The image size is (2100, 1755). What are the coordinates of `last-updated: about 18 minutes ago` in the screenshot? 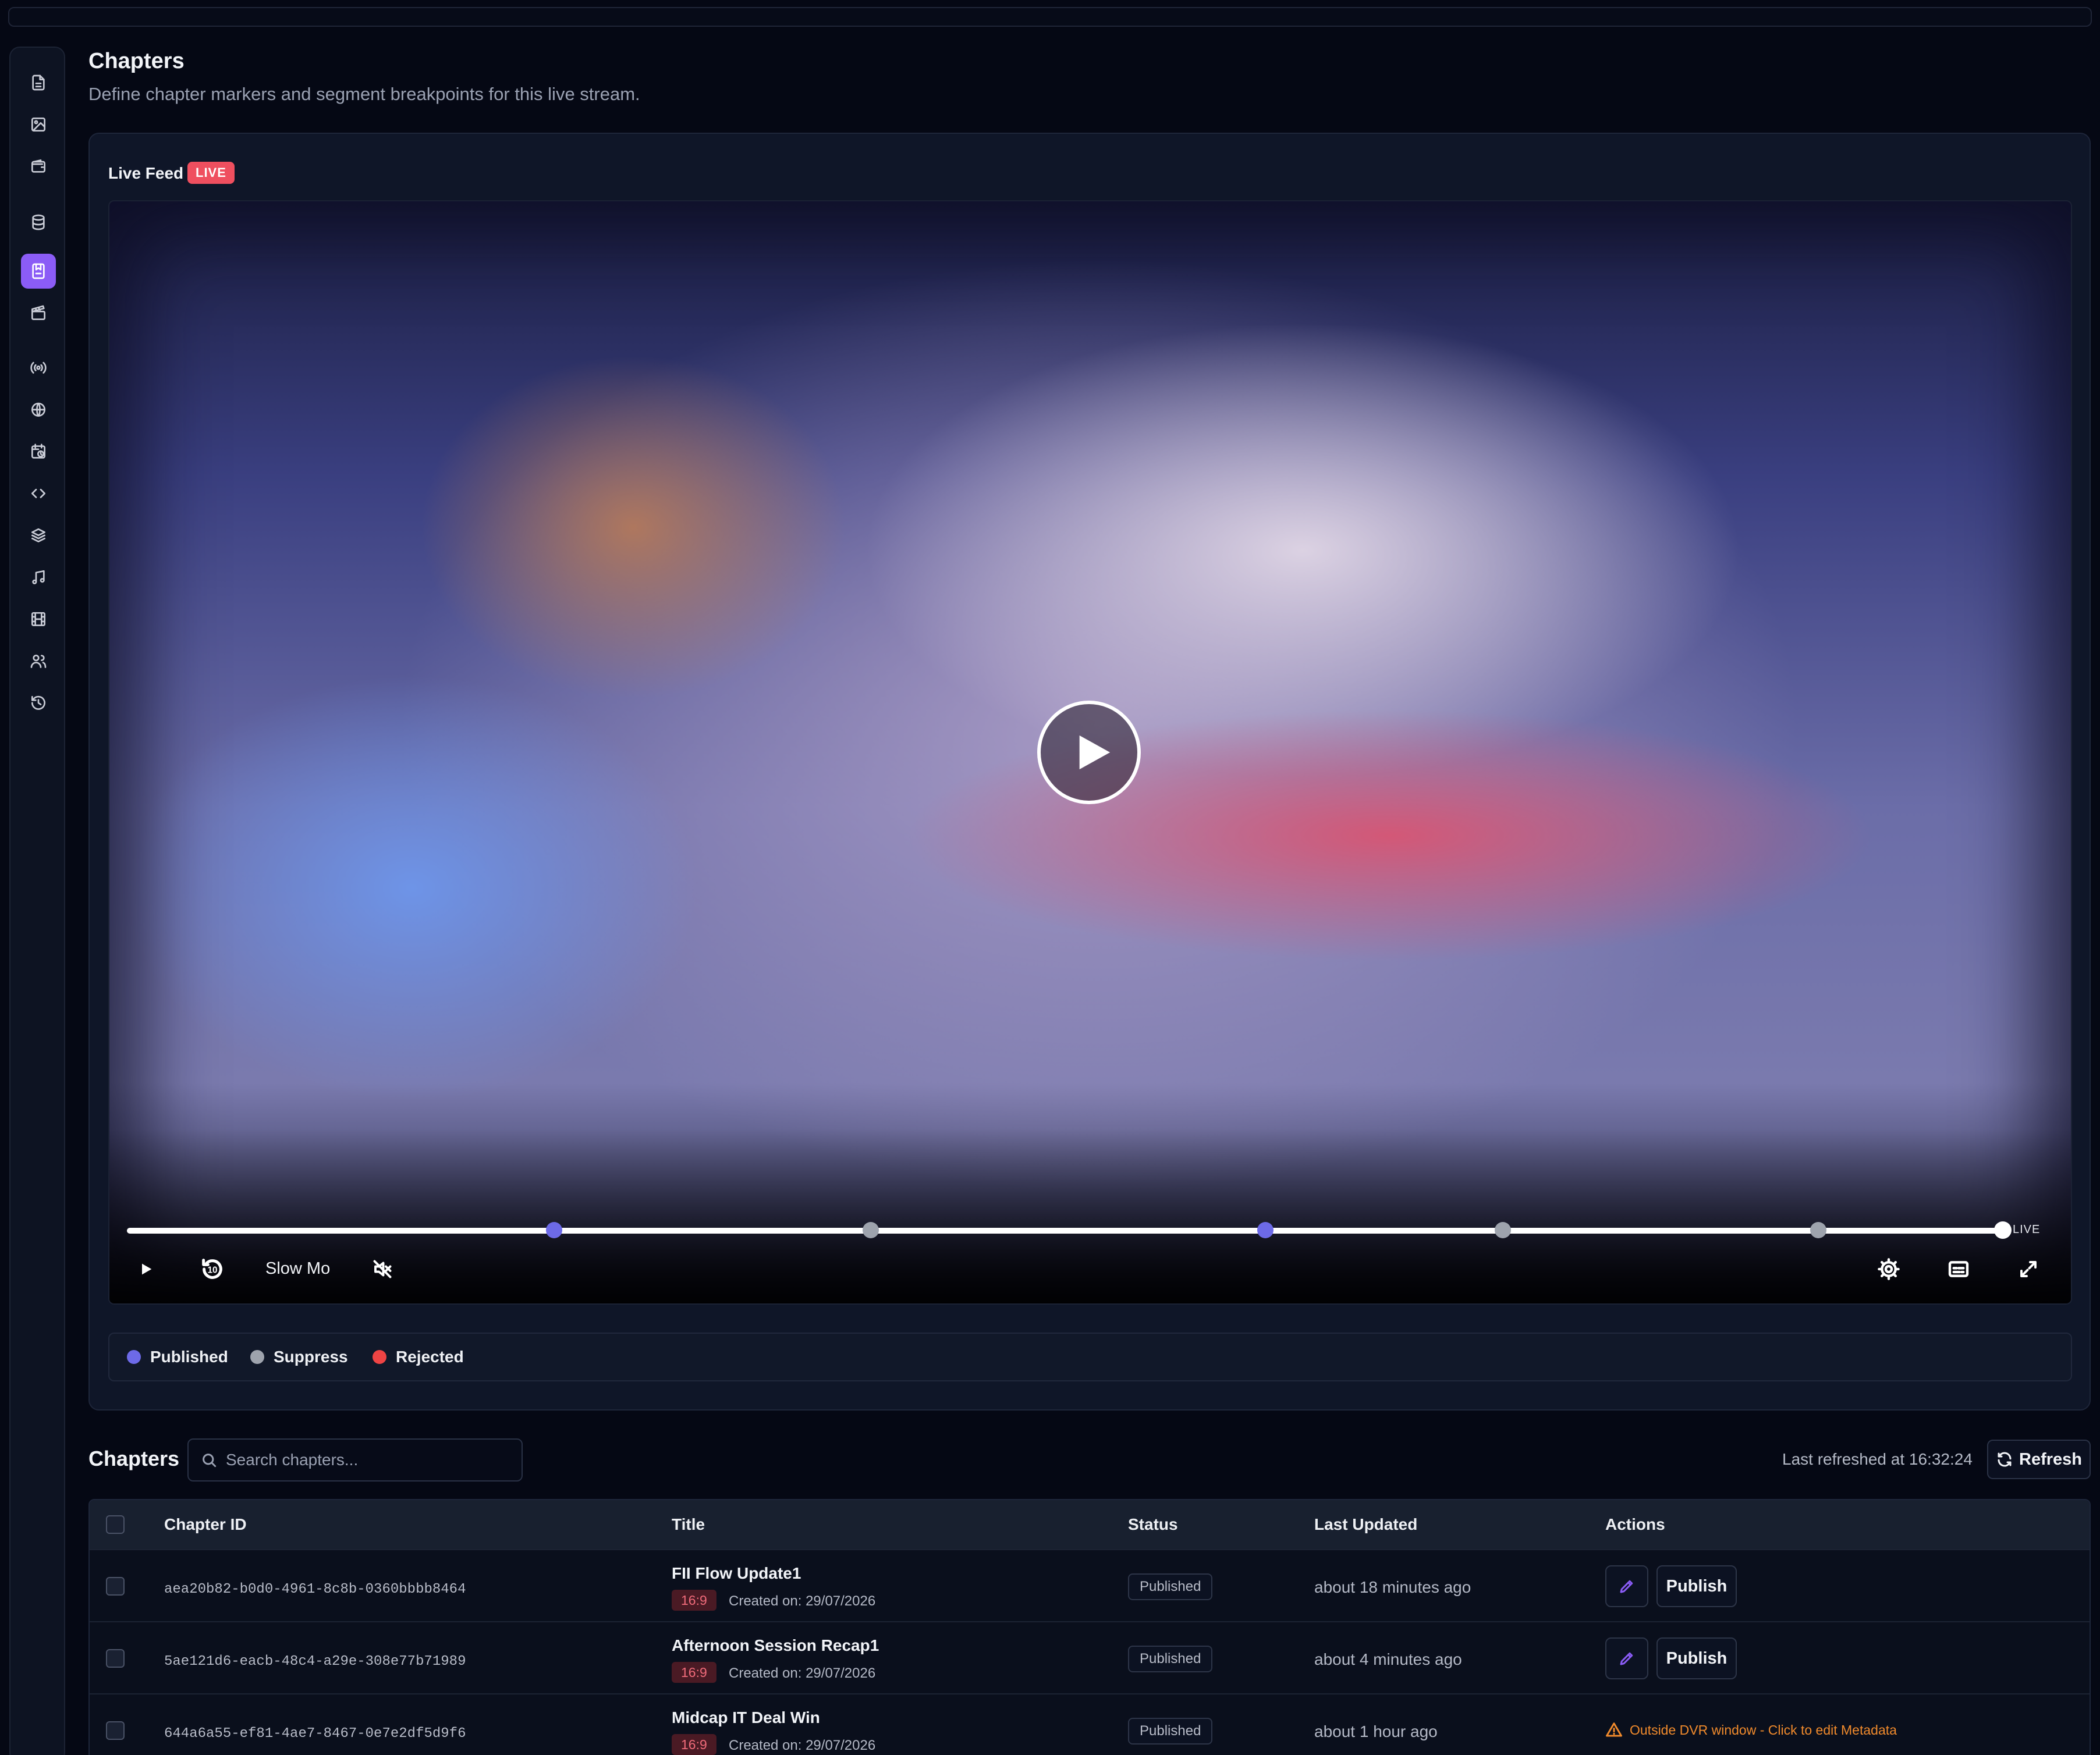 It's located at (1392, 1587).